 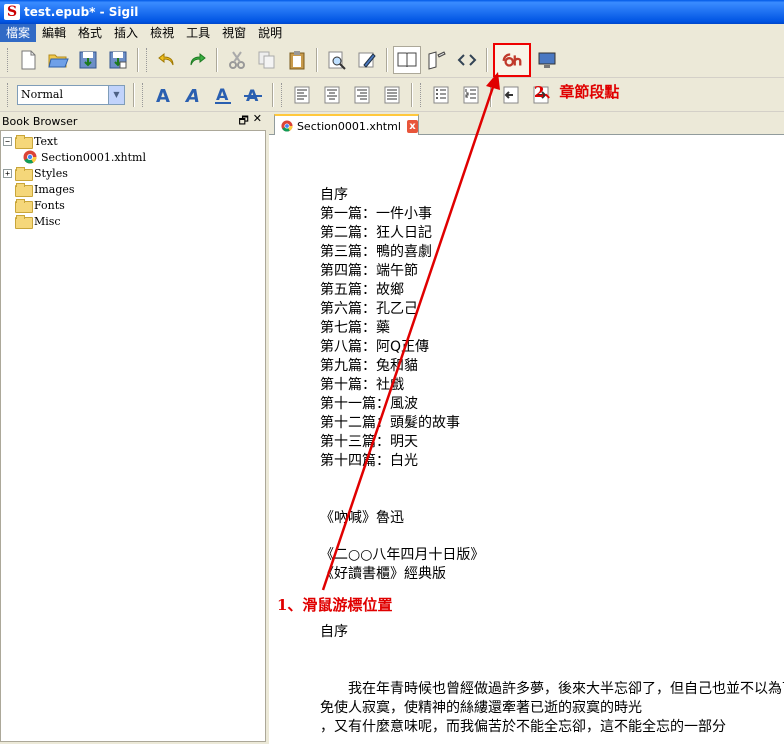 What do you see at coordinates (270, 33) in the screenshot?
I see `menu-help: 說明` at bounding box center [270, 33].